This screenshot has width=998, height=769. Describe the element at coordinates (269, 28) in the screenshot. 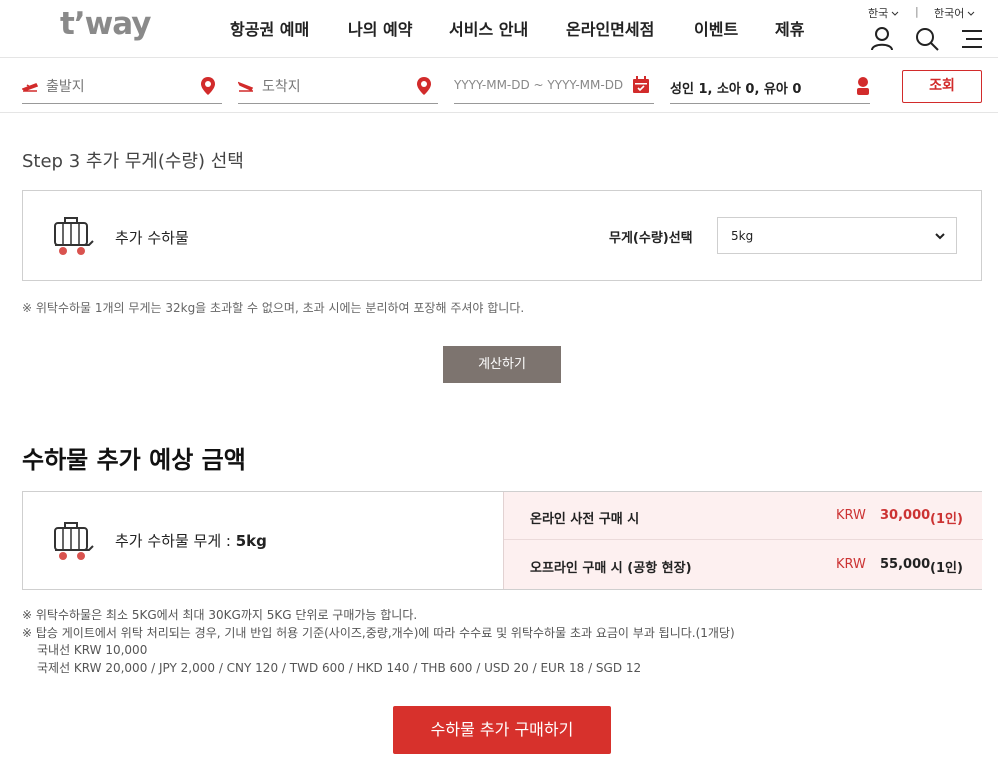

I see `nav-item-booking: 항공권 예매` at that location.